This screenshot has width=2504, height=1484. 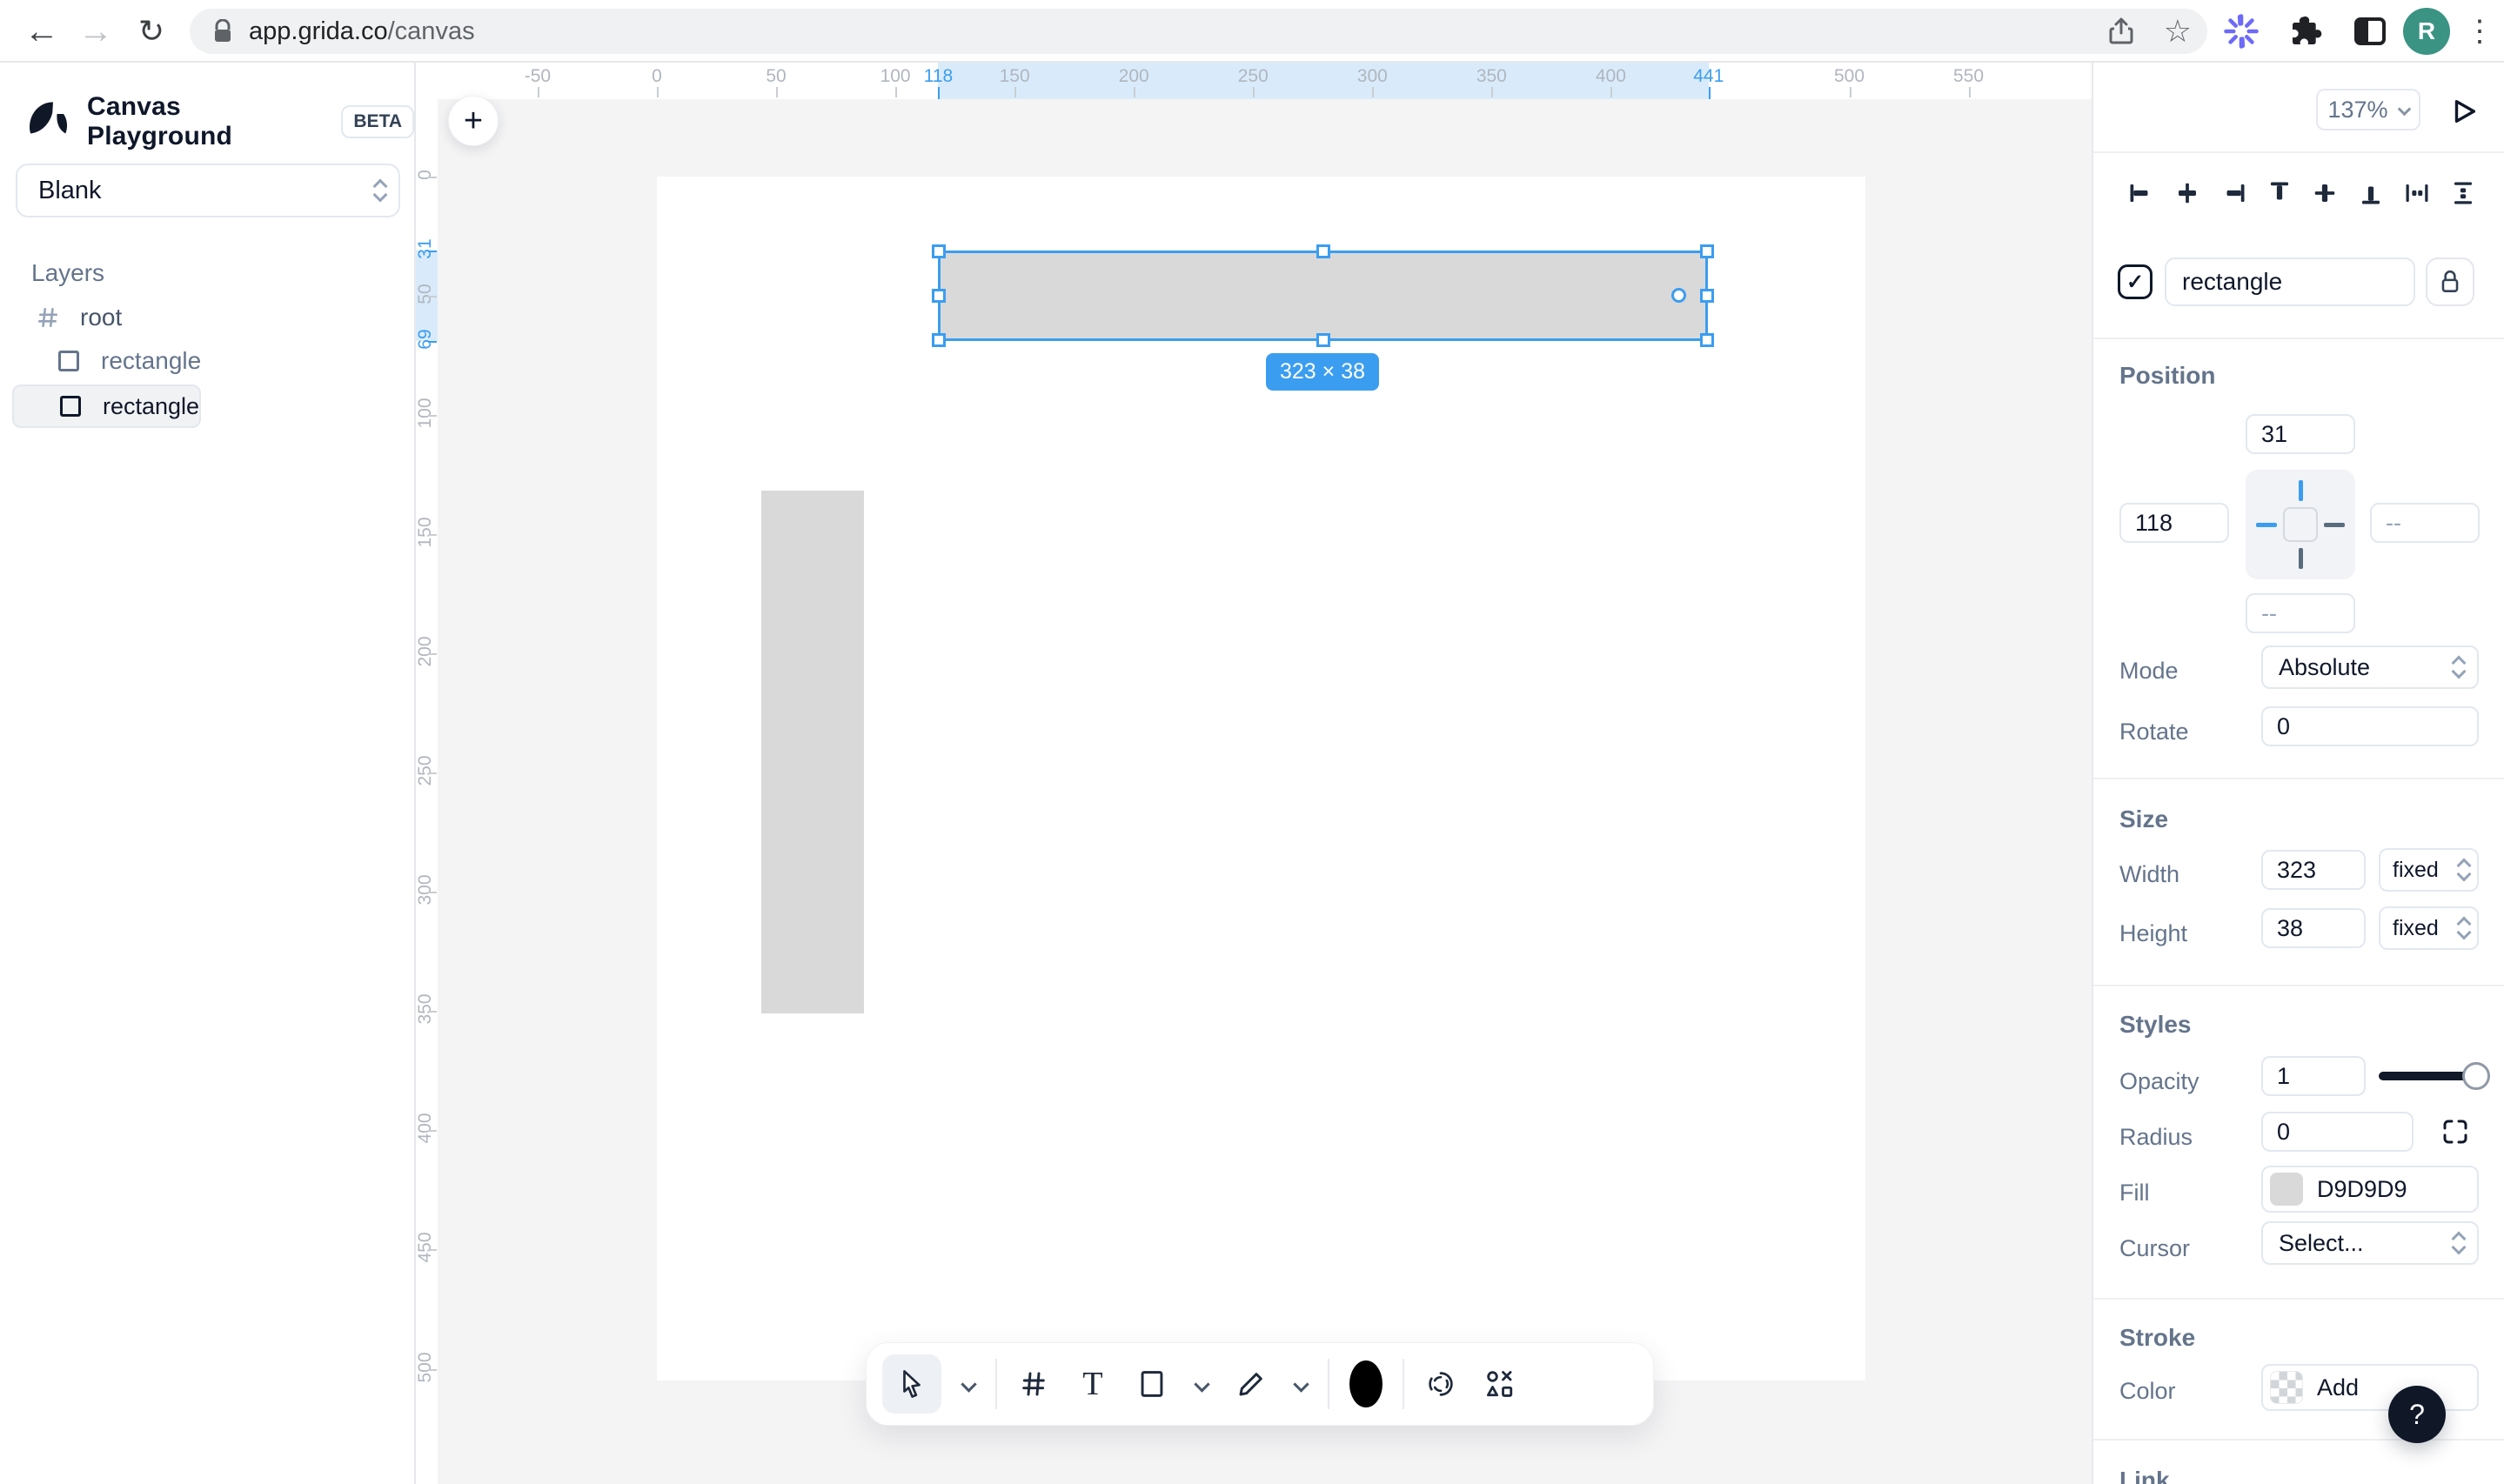 What do you see at coordinates (2313, 870) in the screenshot?
I see `width-input` at bounding box center [2313, 870].